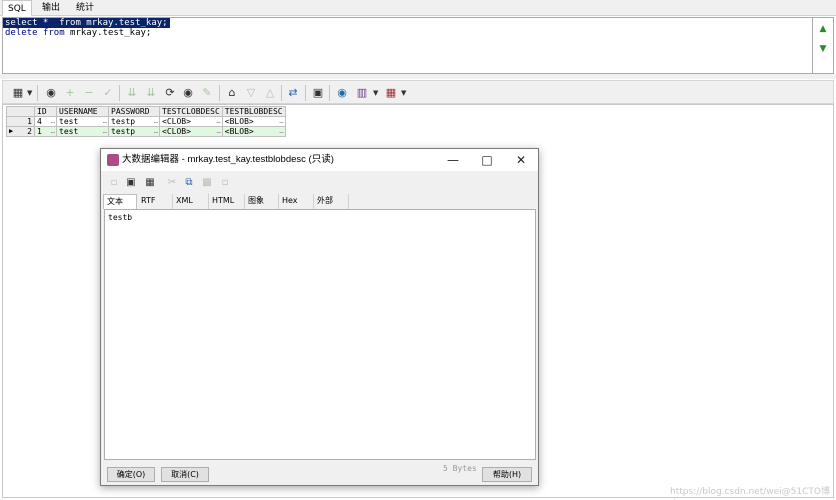  Describe the element at coordinates (17, 8) in the screenshot. I see `tab-sql: SQL` at that location.